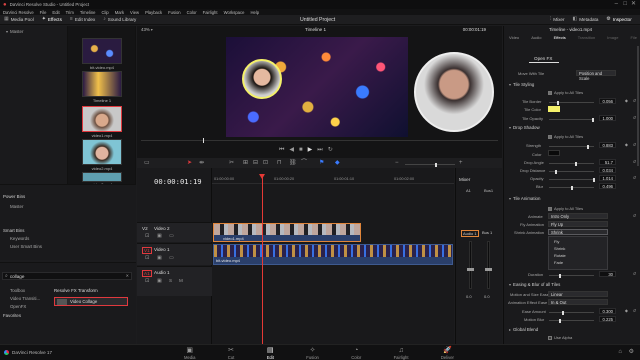 The height and width of the screenshot is (360, 640). I want to click on track-header-v1: V1 Video 1 ⊡ ▣ ▭, so click(174, 254).